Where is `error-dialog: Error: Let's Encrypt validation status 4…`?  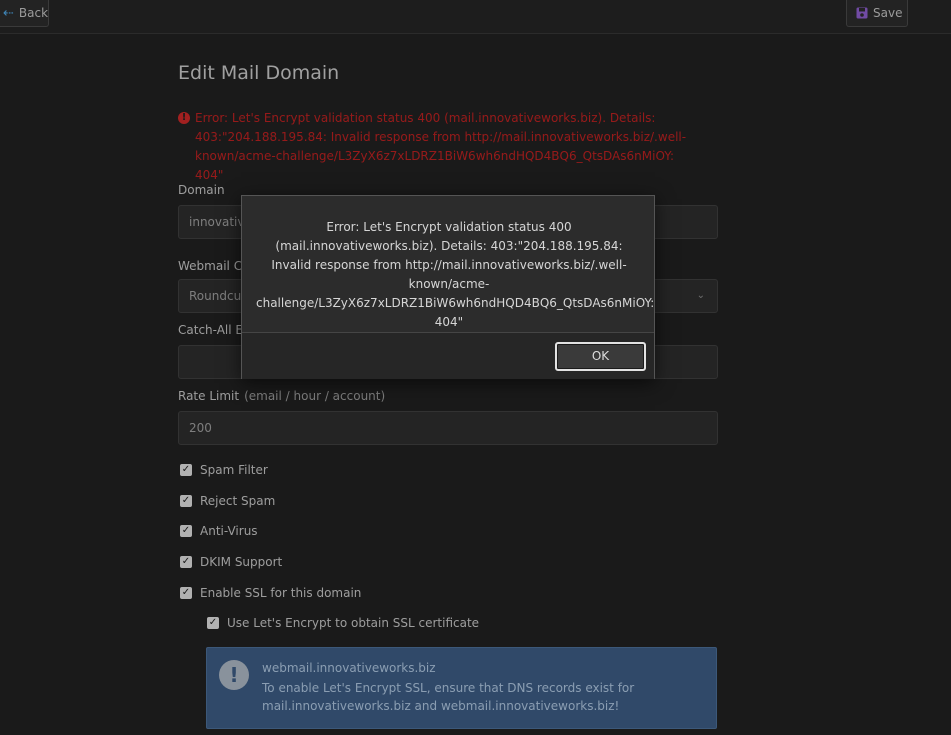 error-dialog: Error: Let's Encrypt validation status 4… is located at coordinates (448, 287).